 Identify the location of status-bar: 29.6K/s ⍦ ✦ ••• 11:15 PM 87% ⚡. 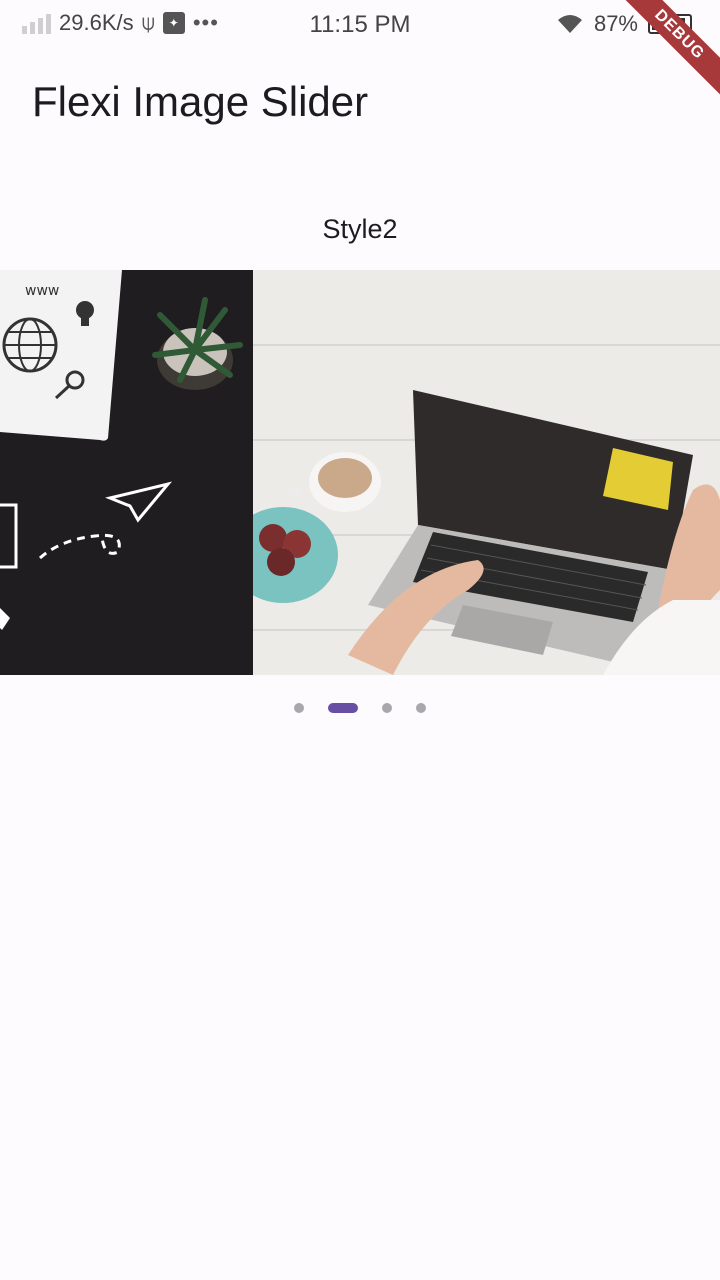
(360, 25).